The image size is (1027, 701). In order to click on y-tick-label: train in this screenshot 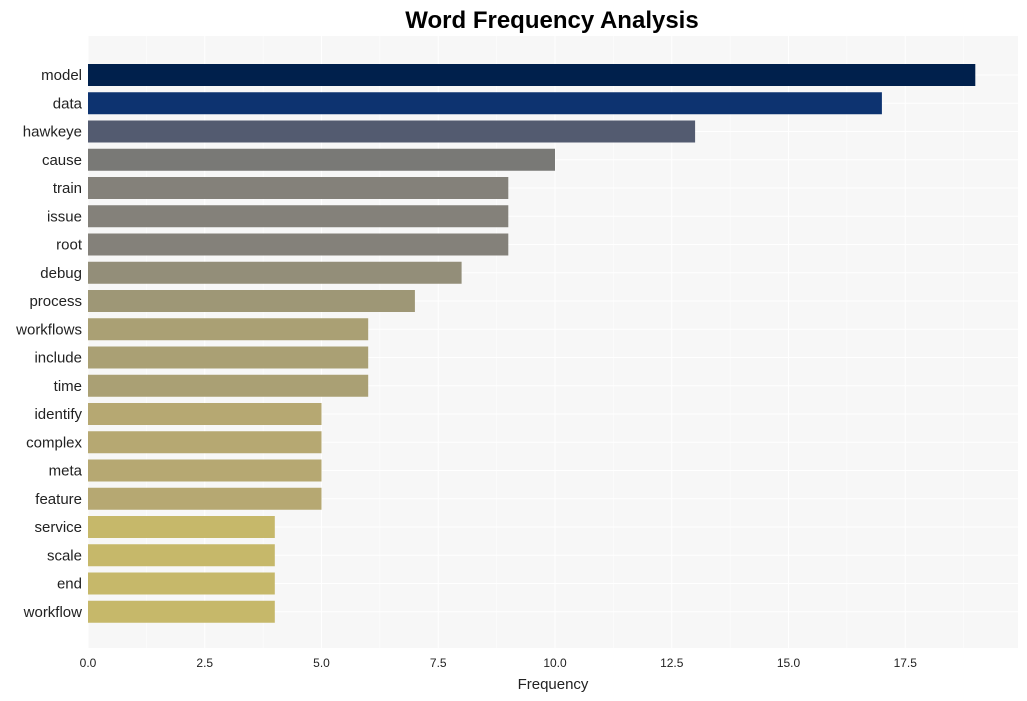, I will do `click(67, 188)`.